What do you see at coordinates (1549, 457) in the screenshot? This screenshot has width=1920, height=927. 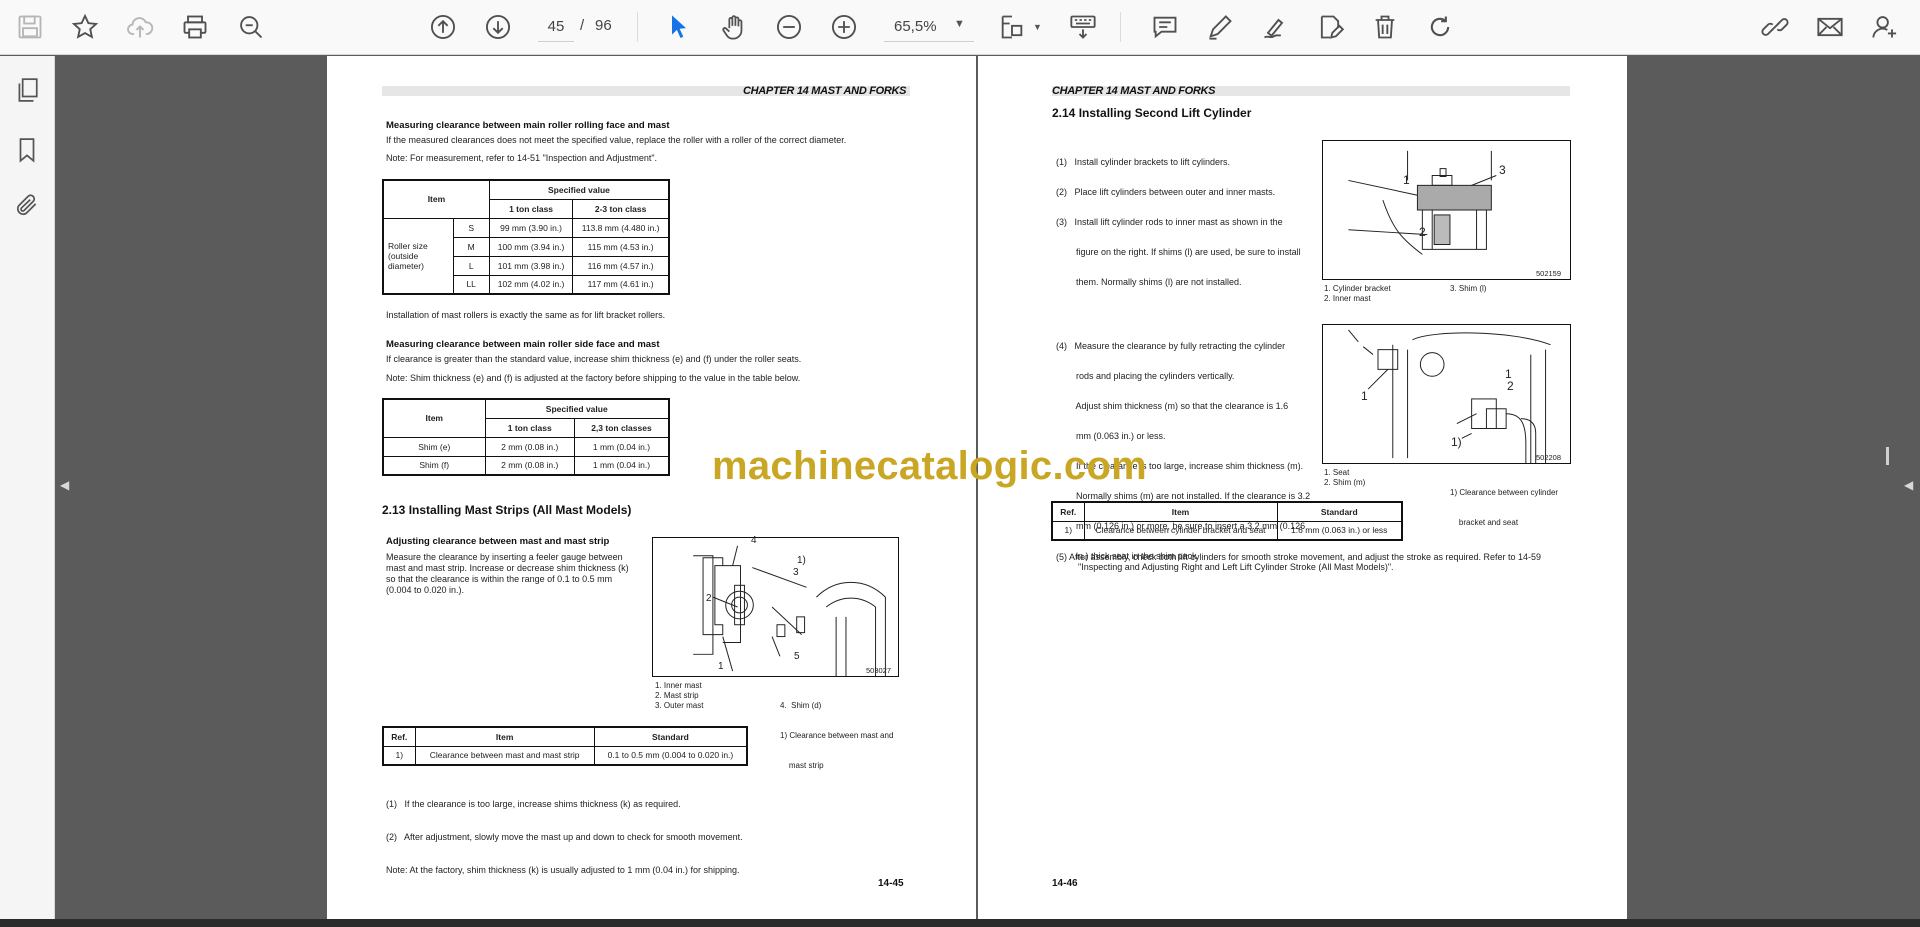 I see `figure-code: 502208` at bounding box center [1549, 457].